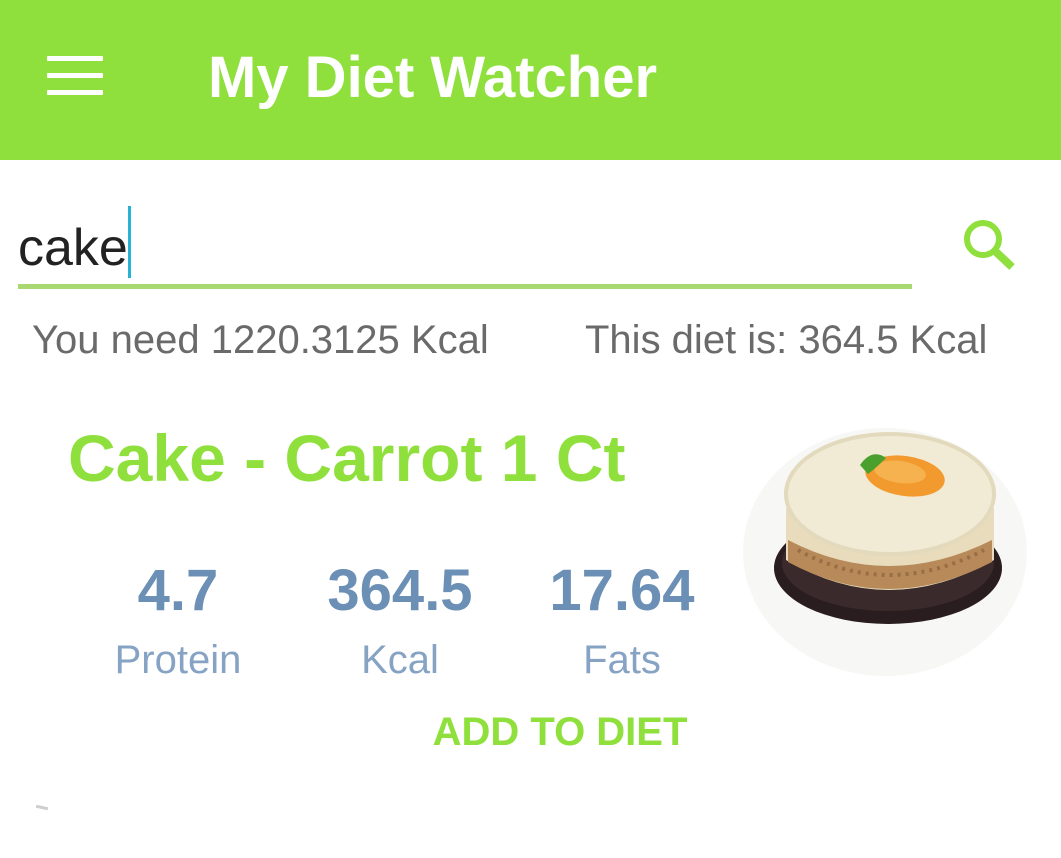 This screenshot has width=1061, height=858. I want to click on fats-label: Fats, so click(622, 660).